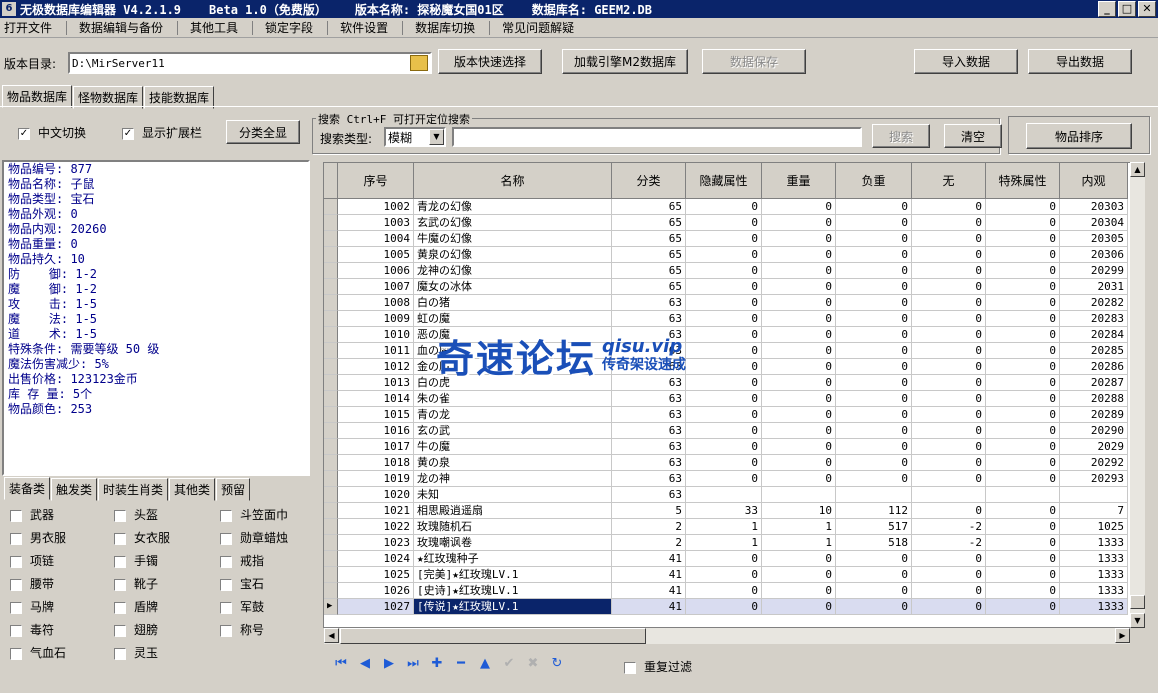  Describe the element at coordinates (376, 335) in the screenshot. I see `table-cell: 1010` at that location.